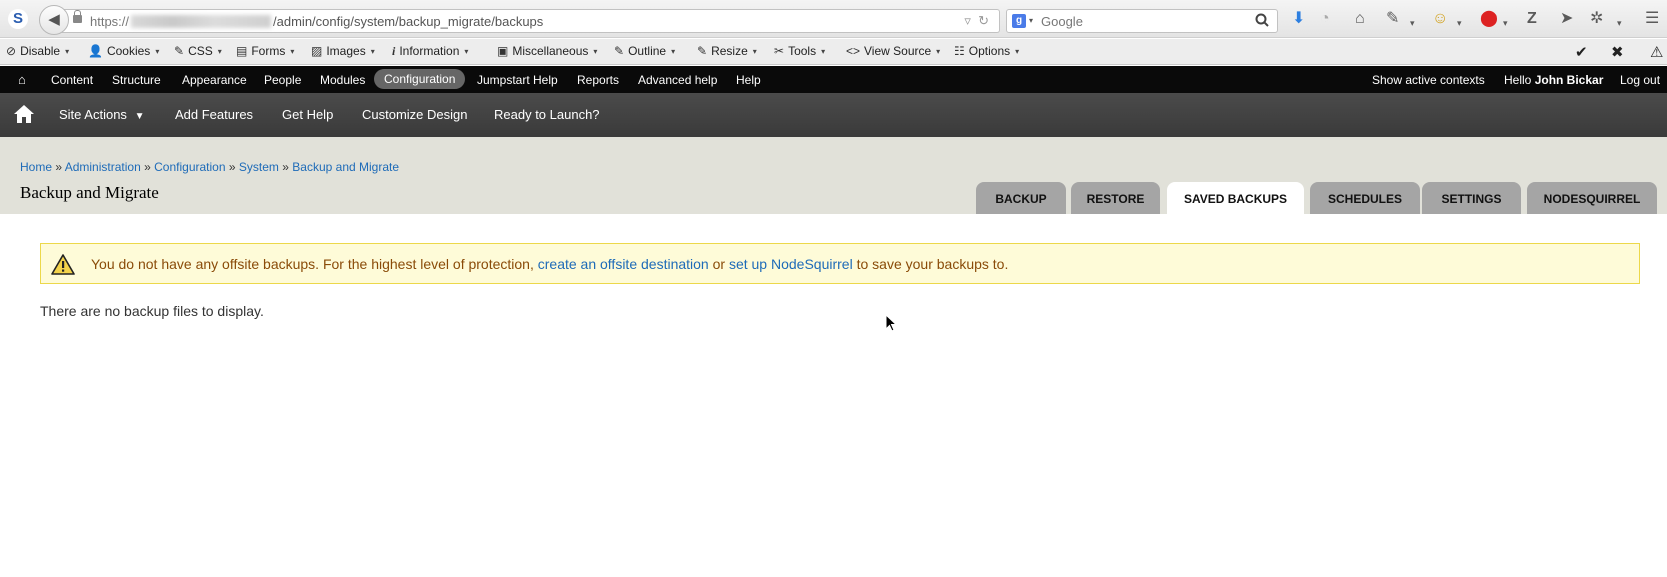 This screenshot has width=1667, height=577. I want to click on toolbar-help: Help, so click(748, 80).